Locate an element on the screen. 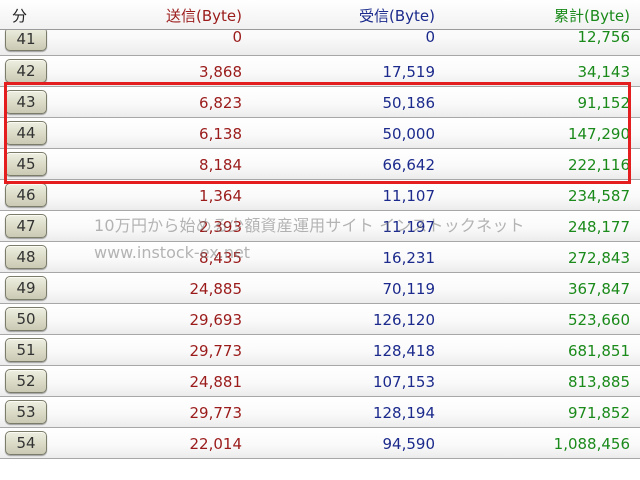 The image size is (640, 480). sent-value: 6,138 is located at coordinates (220, 134).